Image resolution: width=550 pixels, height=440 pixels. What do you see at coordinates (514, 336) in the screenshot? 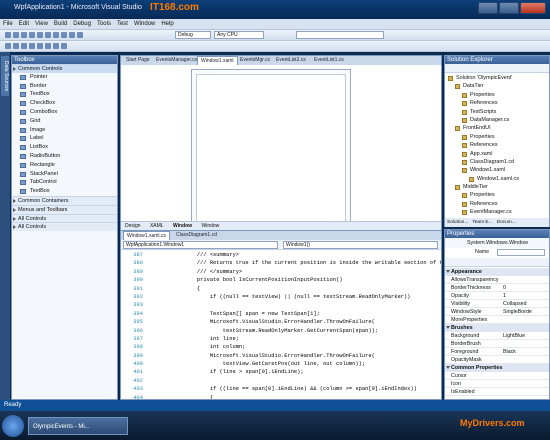
I see `property-value: LightBlue` at bounding box center [514, 336].